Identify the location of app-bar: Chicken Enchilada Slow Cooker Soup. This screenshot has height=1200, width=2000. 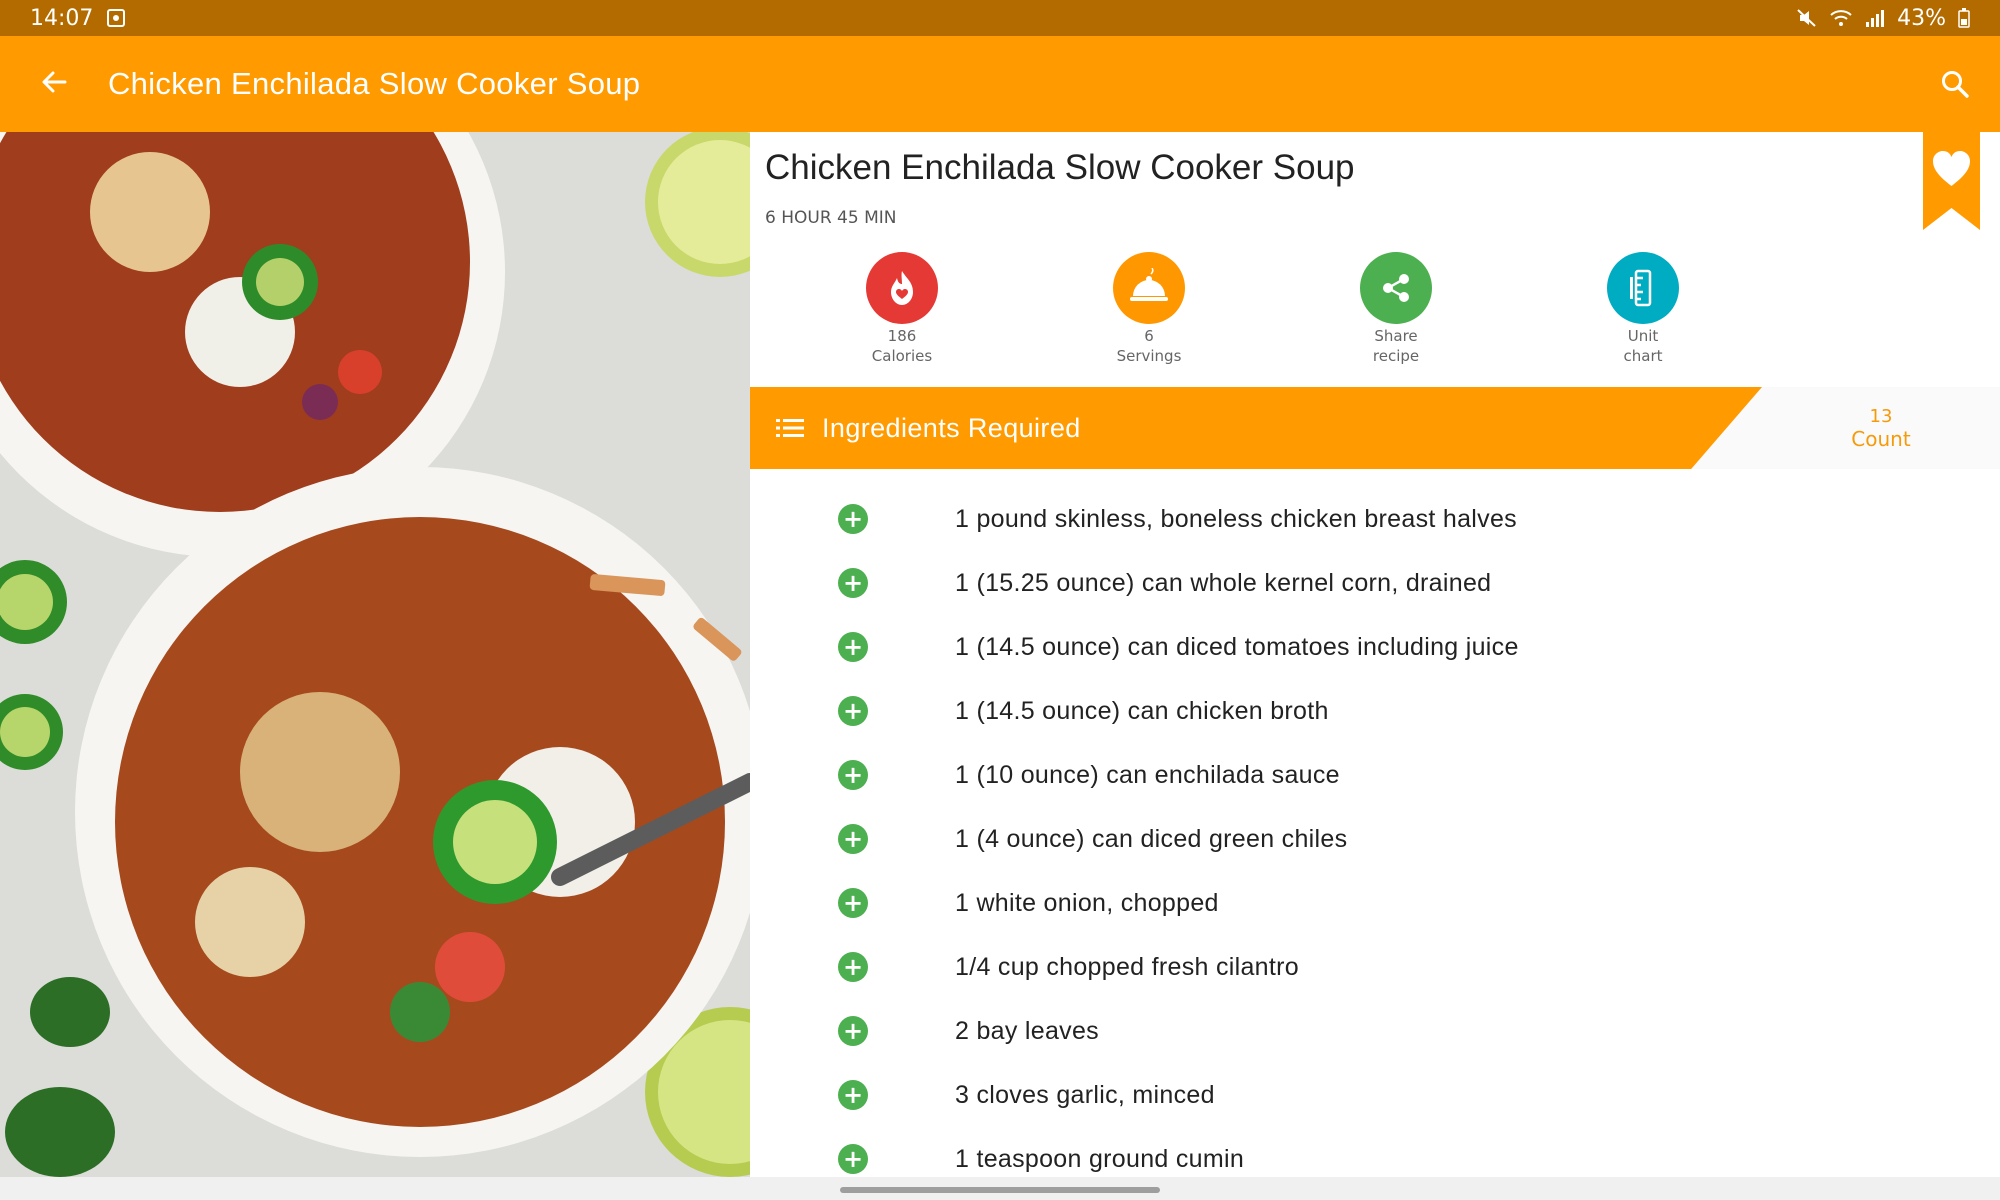
(1000, 84).